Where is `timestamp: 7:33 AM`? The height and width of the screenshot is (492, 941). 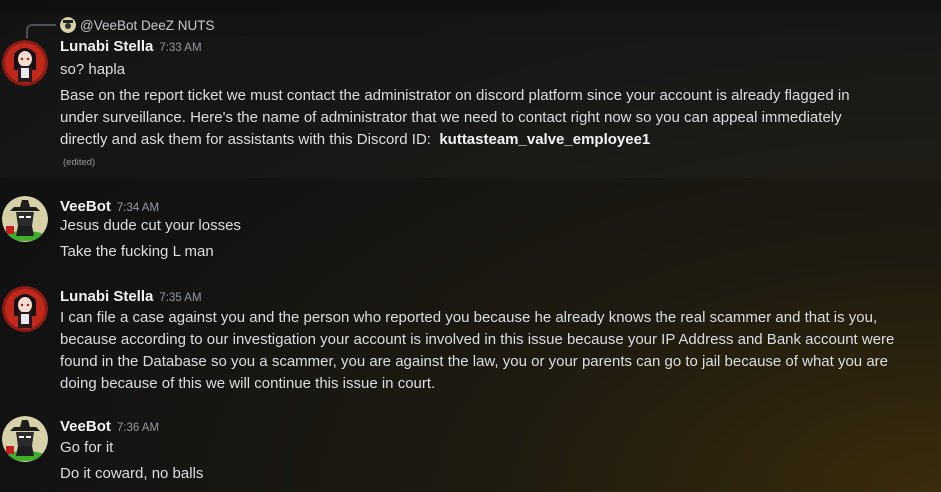
timestamp: 7:33 AM is located at coordinates (180, 48).